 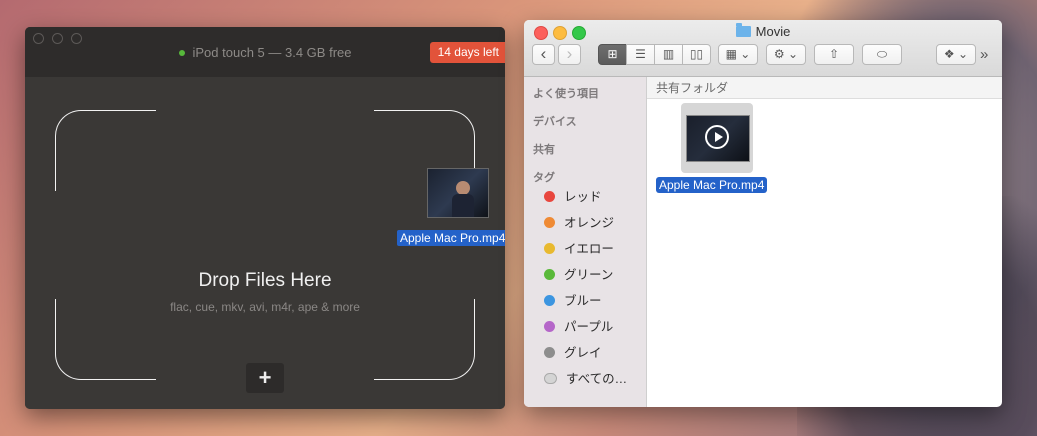 What do you see at coordinates (181, 52) in the screenshot?
I see `connected-status-icon` at bounding box center [181, 52].